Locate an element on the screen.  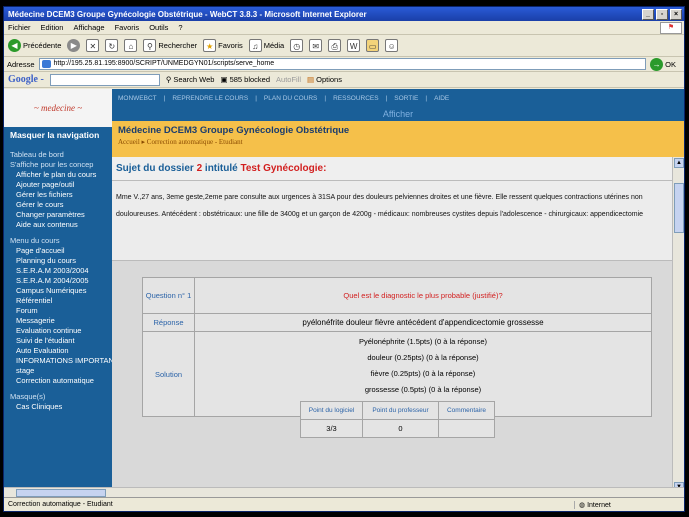
menu-help: ? is located at coordinates (180, 27).